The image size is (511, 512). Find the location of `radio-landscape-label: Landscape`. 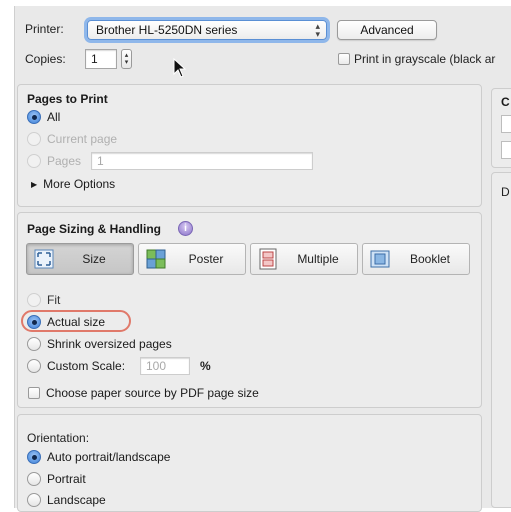

radio-landscape-label: Landscape is located at coordinates (76, 500).